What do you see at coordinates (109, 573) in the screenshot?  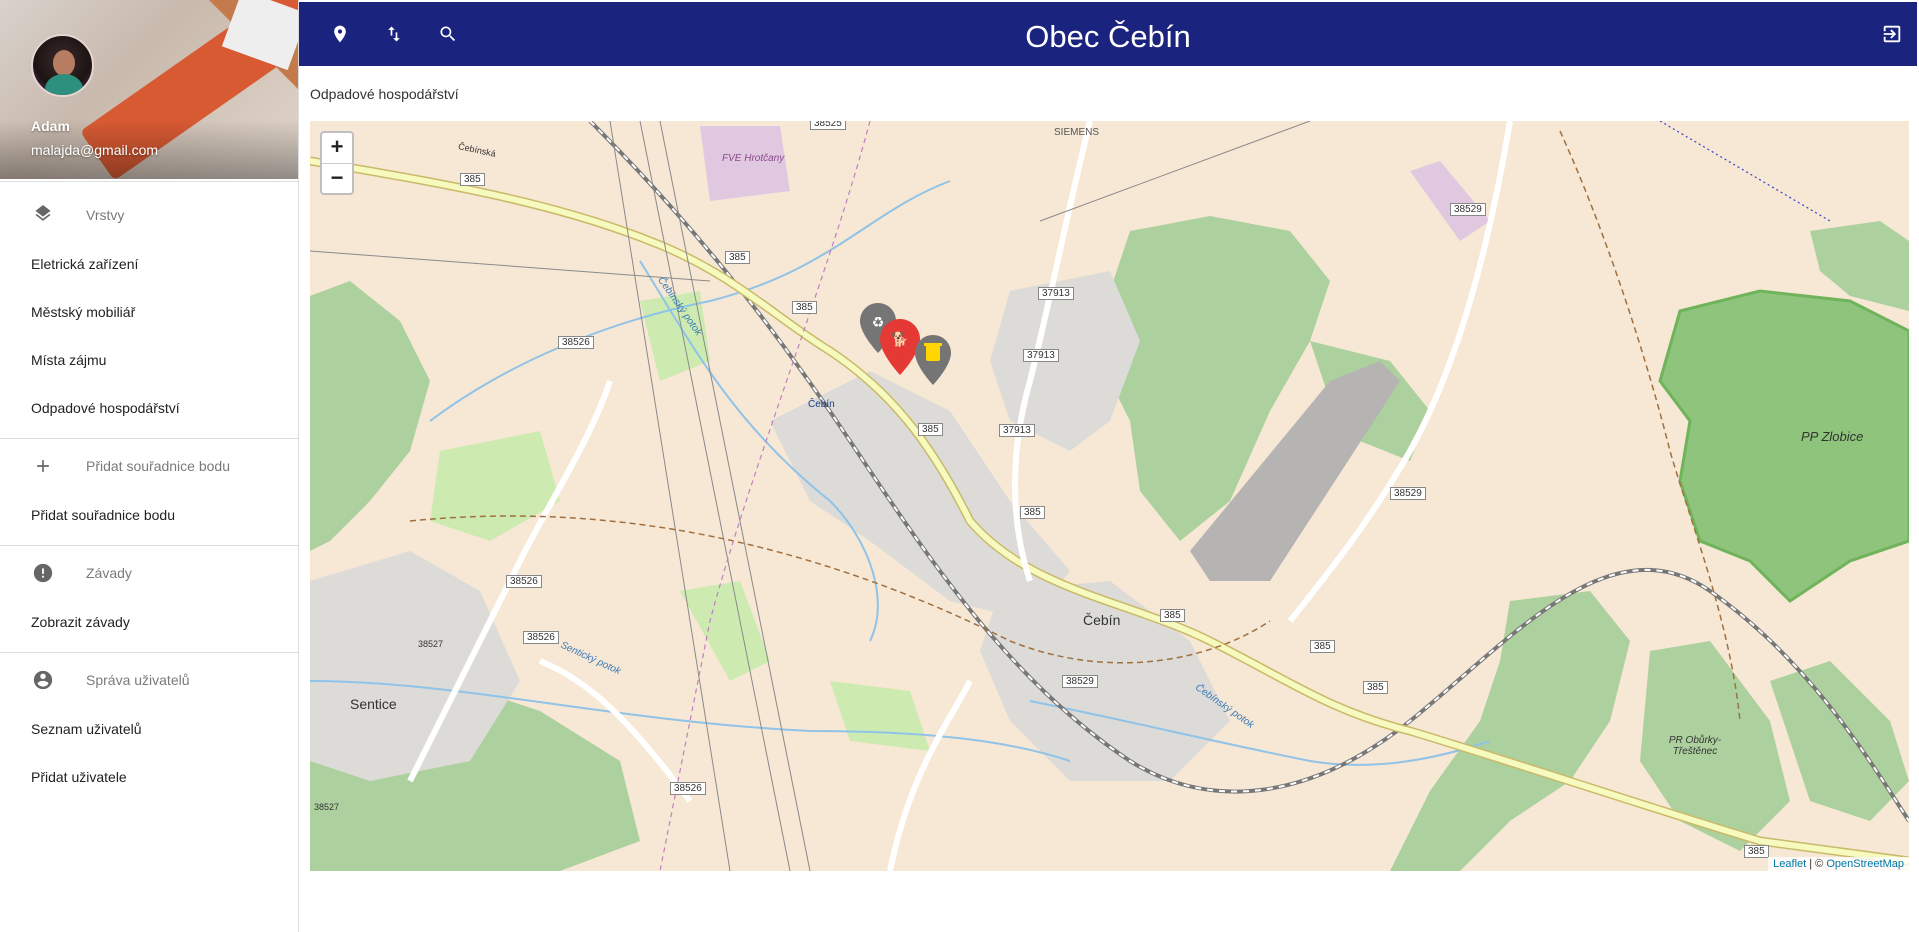 I see `section-header-label: Závady` at bounding box center [109, 573].